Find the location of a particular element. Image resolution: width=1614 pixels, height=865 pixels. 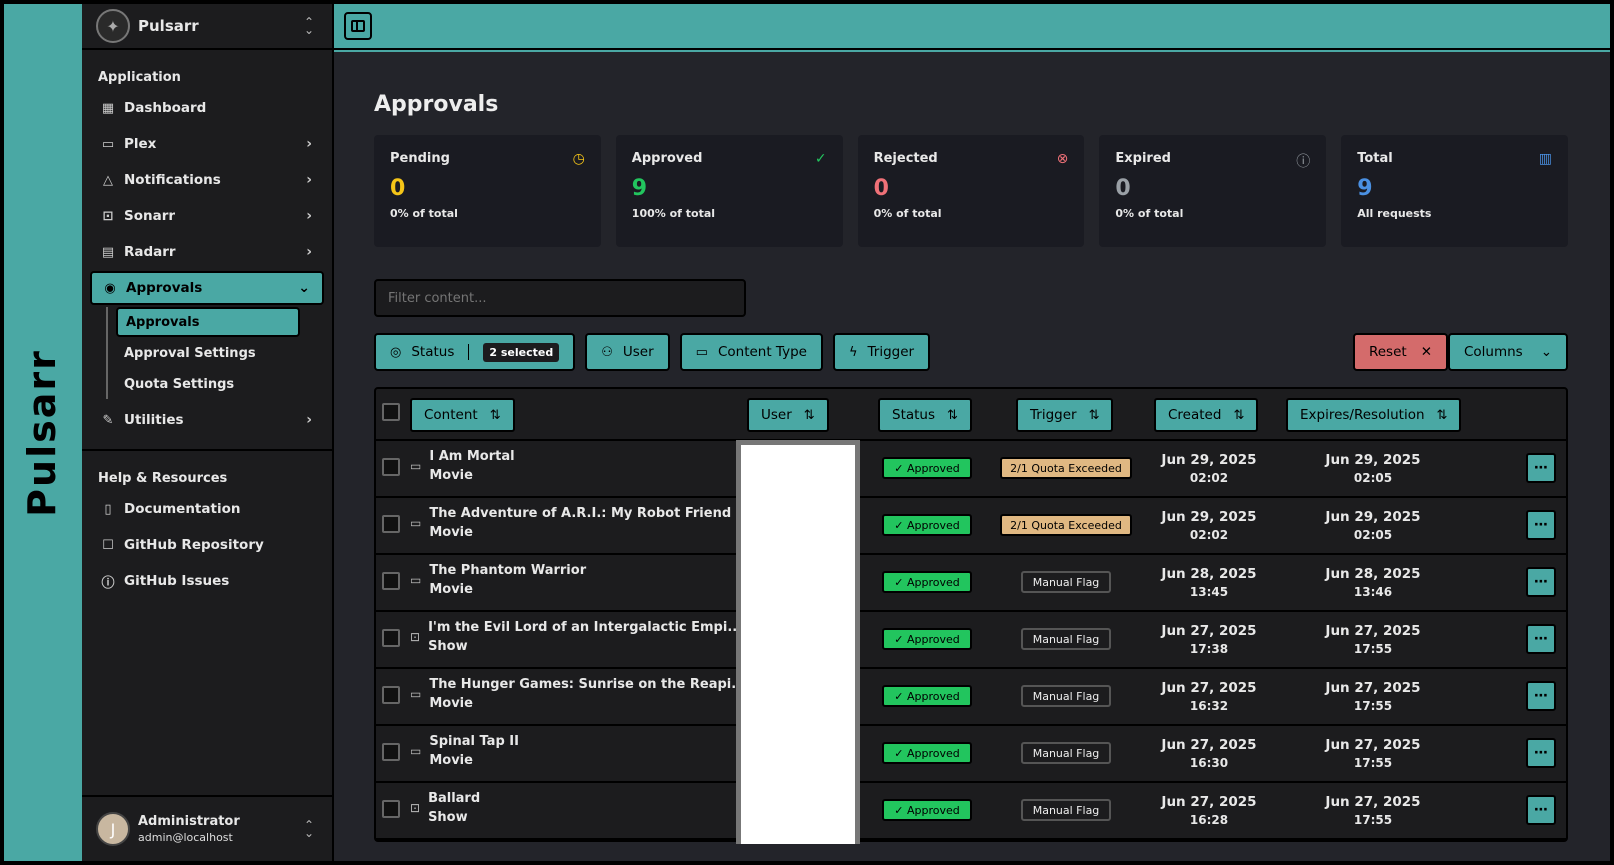

check-circle-icon: ◉ is located at coordinates (110, 288).